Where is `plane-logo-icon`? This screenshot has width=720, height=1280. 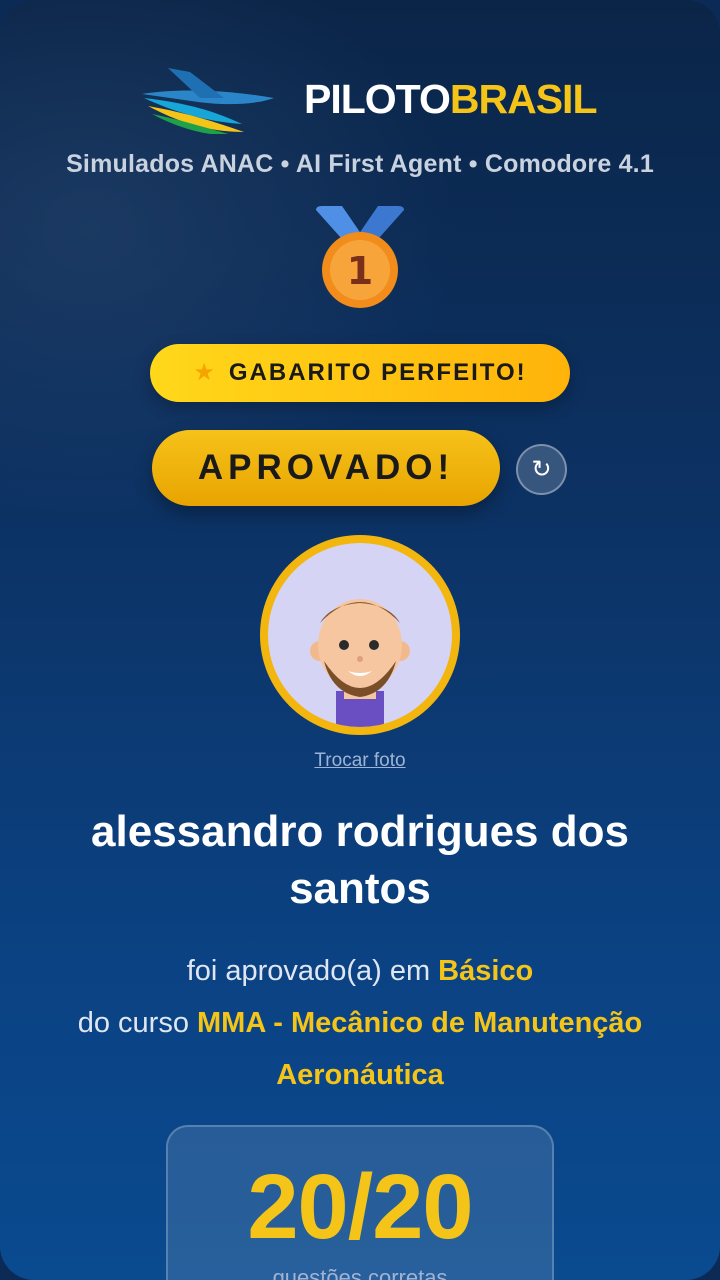
plane-logo-icon is located at coordinates (208, 101).